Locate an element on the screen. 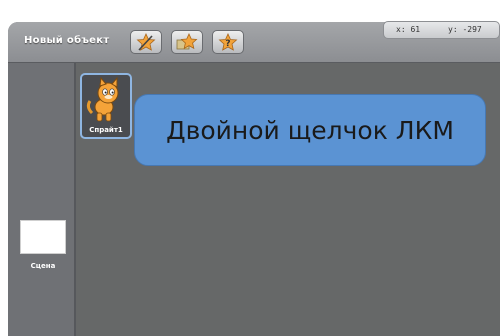 The height and width of the screenshot is (336, 500). paint-new-sprite-icon is located at coordinates (146, 42).